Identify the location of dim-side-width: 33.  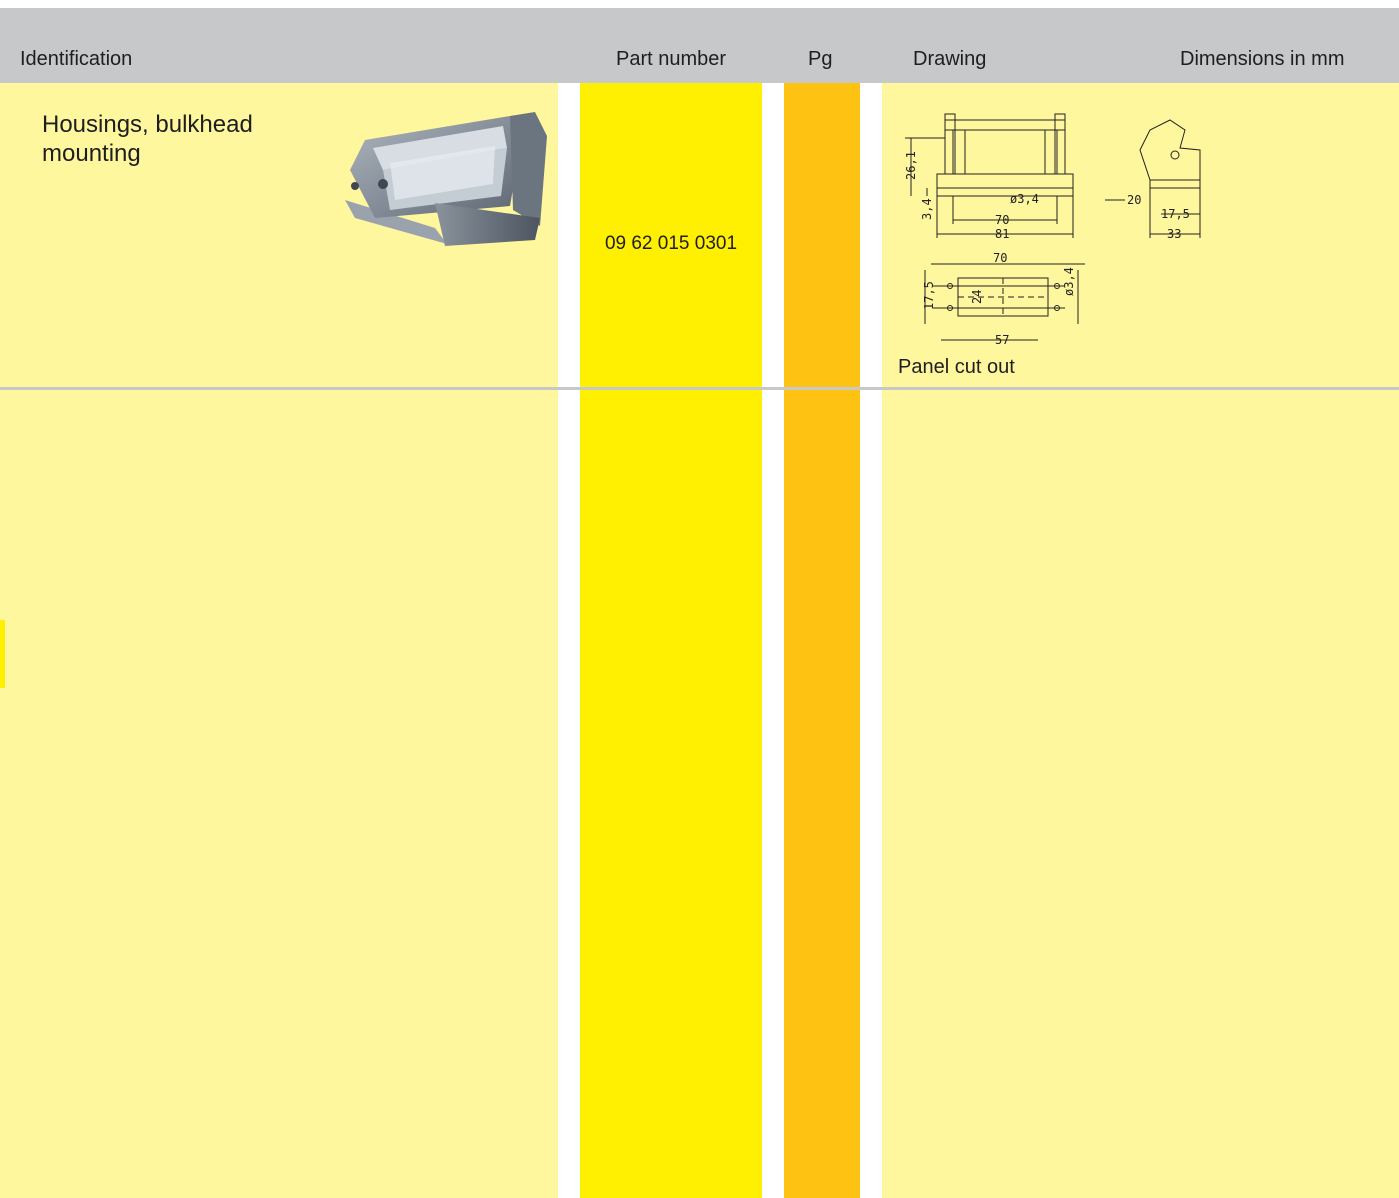
(1174, 234).